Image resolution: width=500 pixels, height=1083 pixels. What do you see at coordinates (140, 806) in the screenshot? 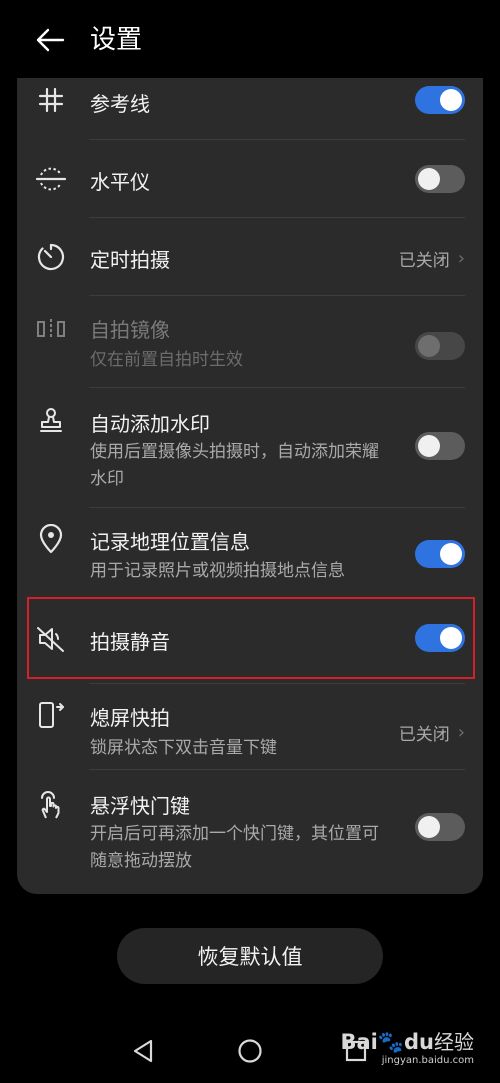
I see `setting-title: 悬浮快门键` at bounding box center [140, 806].